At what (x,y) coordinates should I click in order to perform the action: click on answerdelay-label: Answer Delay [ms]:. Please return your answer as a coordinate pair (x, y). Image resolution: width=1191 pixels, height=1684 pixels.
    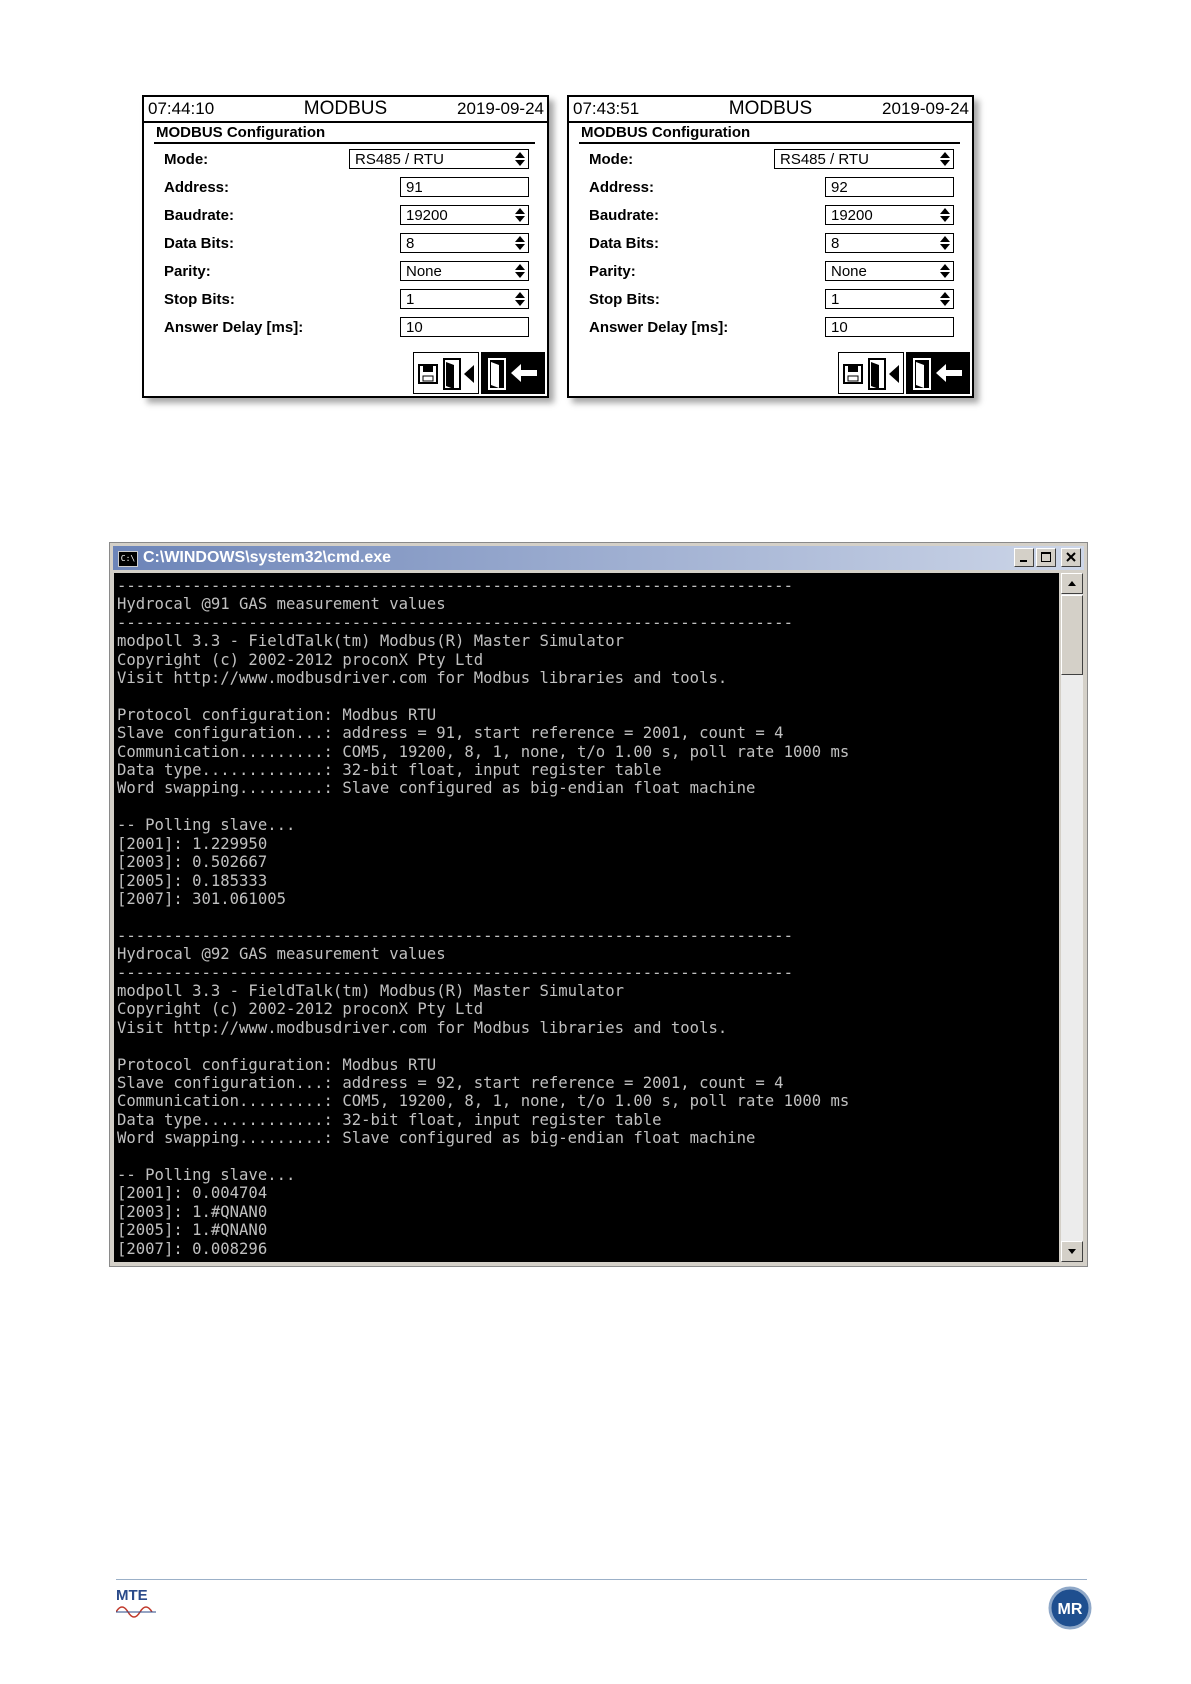
    Looking at the image, I should click on (234, 327).